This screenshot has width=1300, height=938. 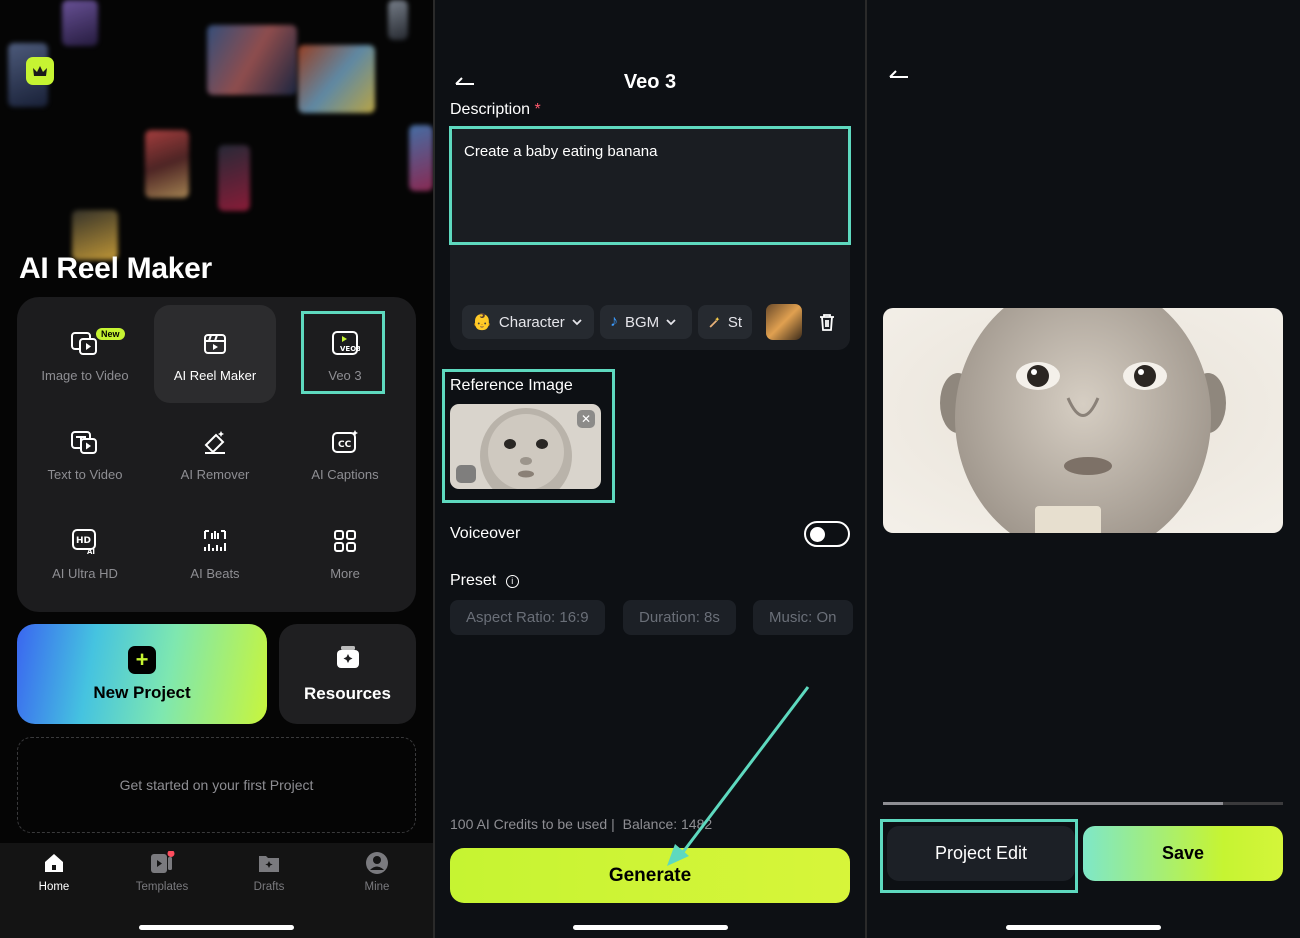 I want to click on progress-fill, so click(x=1053, y=803).